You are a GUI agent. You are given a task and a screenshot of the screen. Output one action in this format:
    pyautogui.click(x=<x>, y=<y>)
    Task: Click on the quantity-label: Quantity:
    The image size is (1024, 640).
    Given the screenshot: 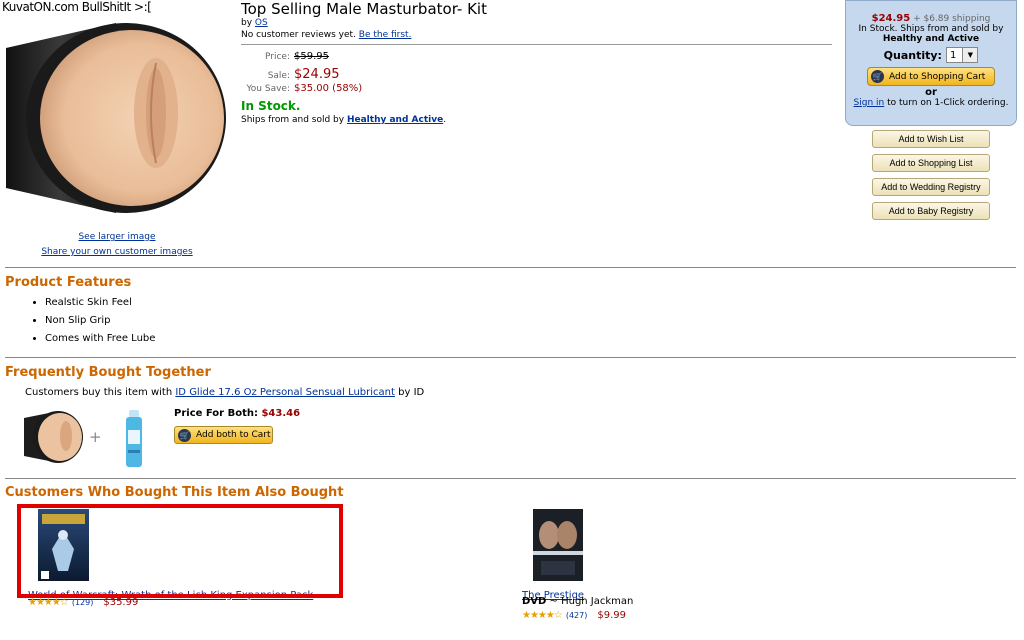 What is the action you would take?
    pyautogui.click(x=912, y=55)
    